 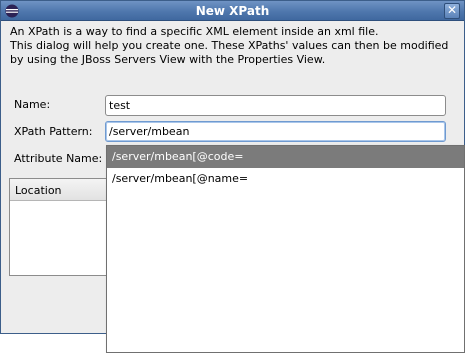 I want to click on close-icon: ✕, so click(x=452, y=10).